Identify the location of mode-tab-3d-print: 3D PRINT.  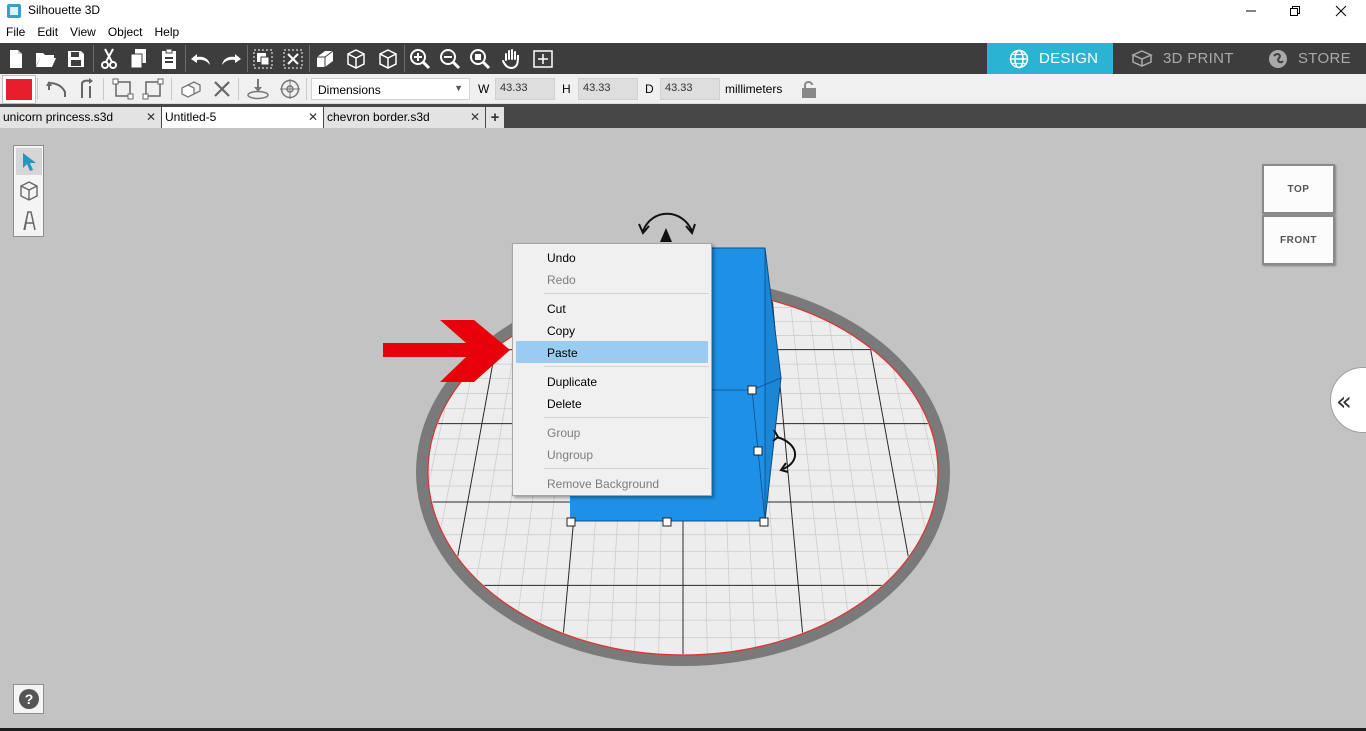
(1178, 58).